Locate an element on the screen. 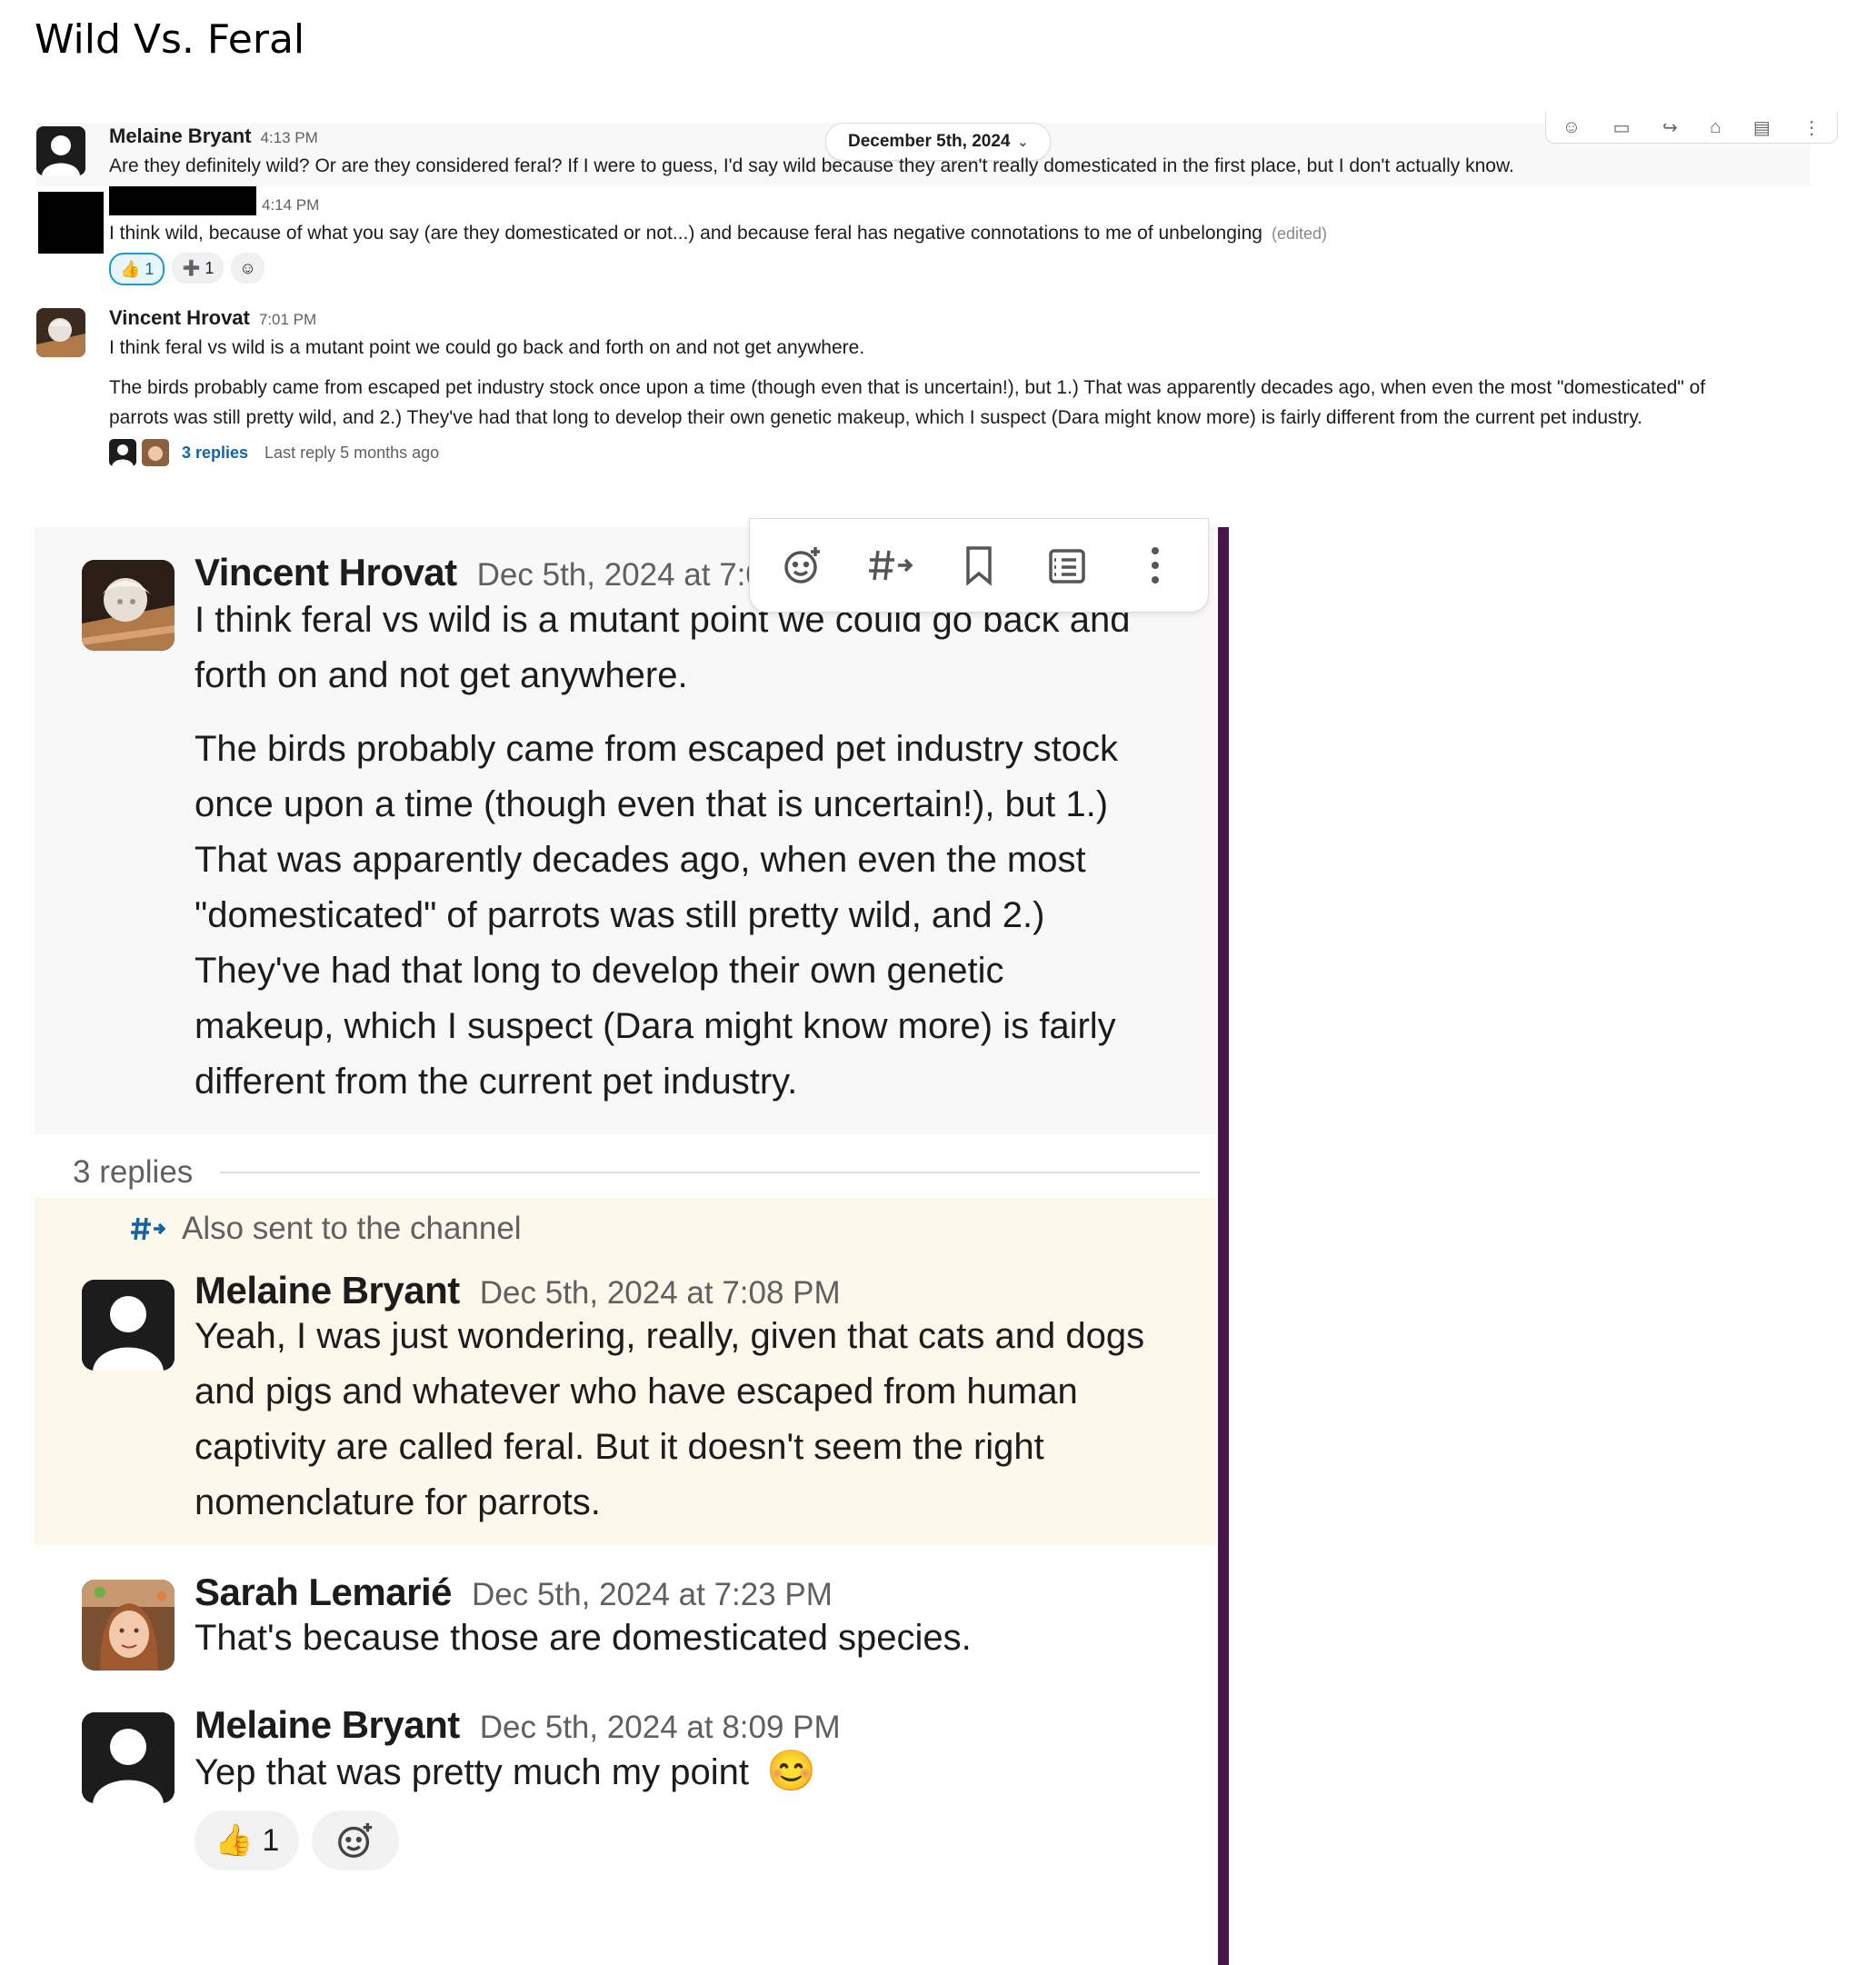  also-send-to-channel-icon is located at coordinates (890, 565).